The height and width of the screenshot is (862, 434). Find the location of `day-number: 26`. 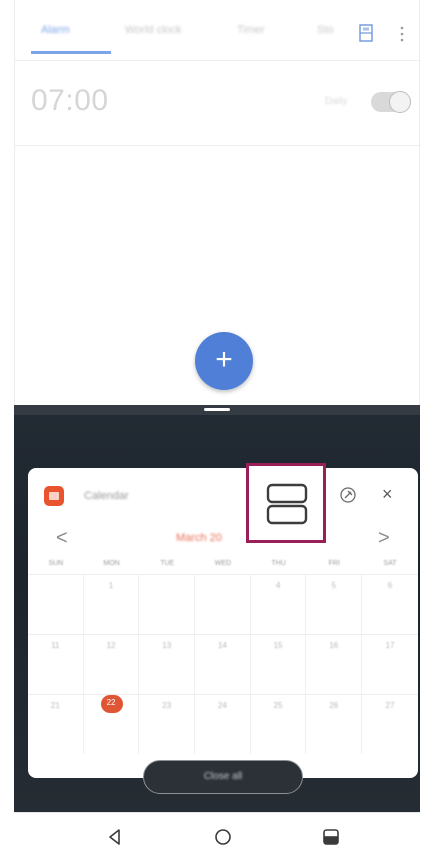

day-number: 26 is located at coordinates (334, 705).